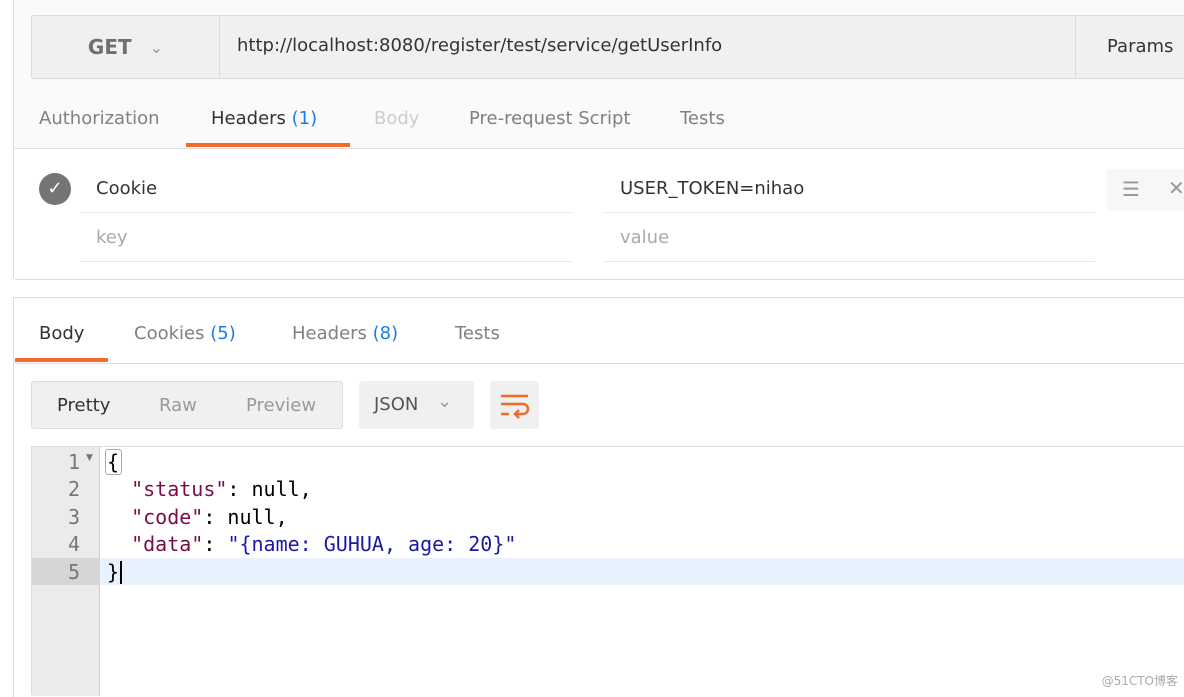 This screenshot has width=1184, height=697. Describe the element at coordinates (642, 571) in the screenshot. I see `active-line` at that location.